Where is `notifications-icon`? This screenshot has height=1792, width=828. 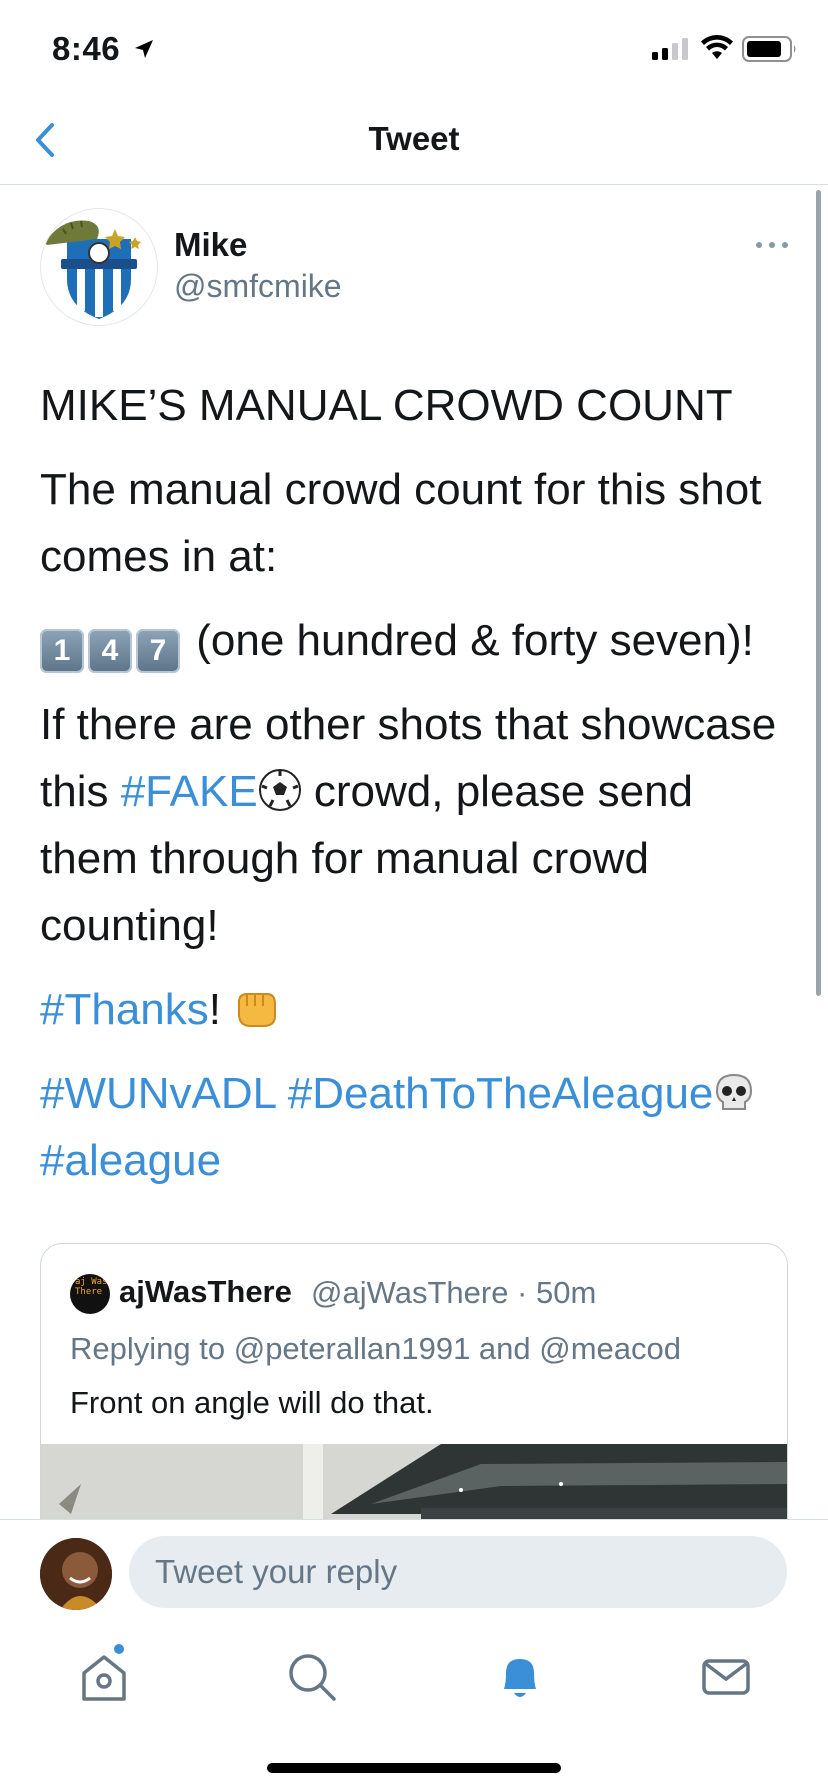
notifications-icon is located at coordinates (520, 1677).